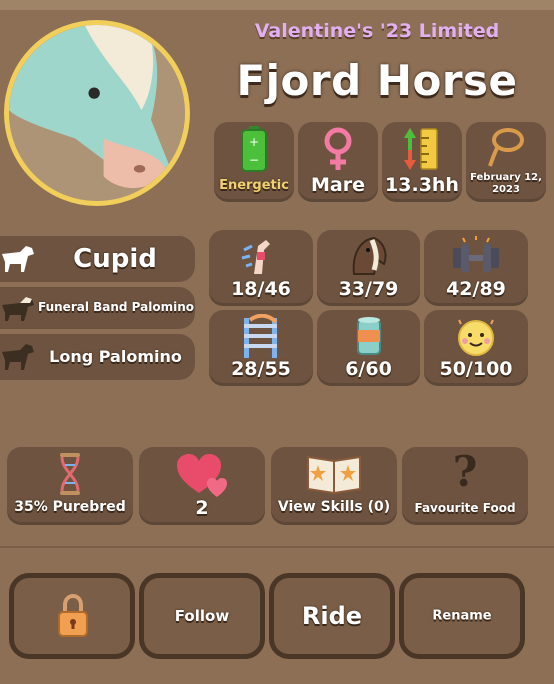 The width and height of the screenshot is (554, 684). I want to click on attribute-birthdate: February 12, 2023, so click(506, 162).